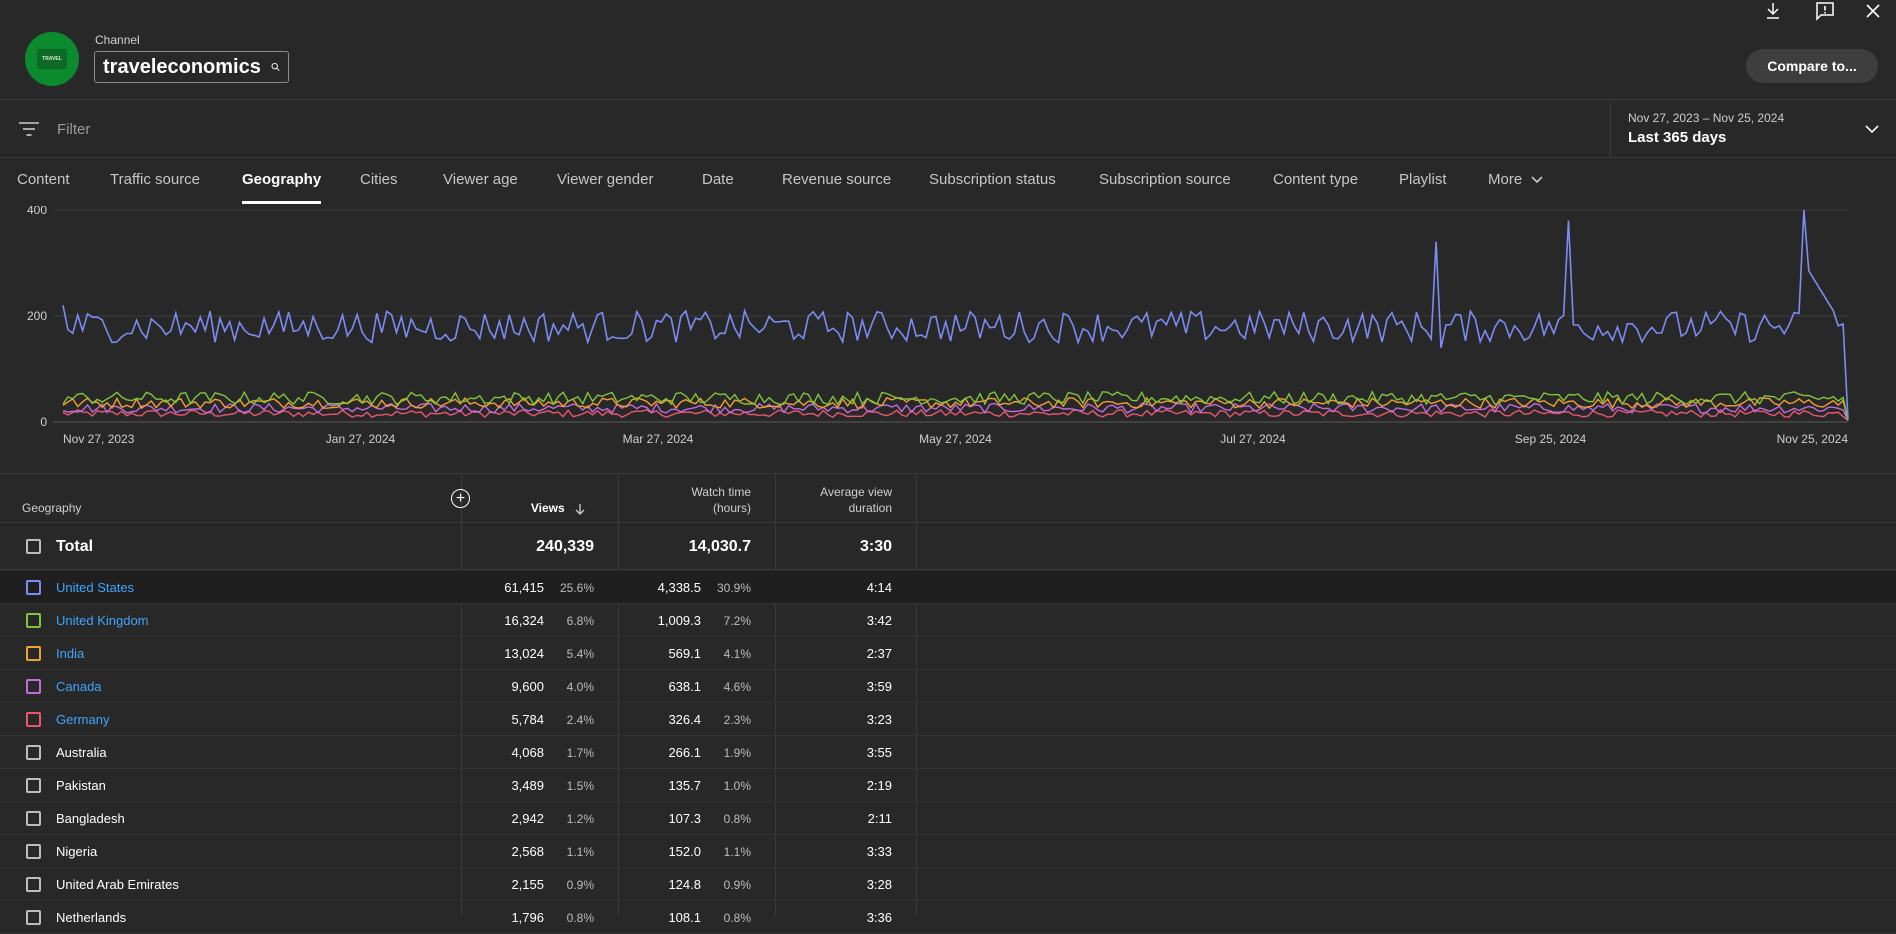  What do you see at coordinates (79, 686) in the screenshot?
I see `country-name: Canada` at bounding box center [79, 686].